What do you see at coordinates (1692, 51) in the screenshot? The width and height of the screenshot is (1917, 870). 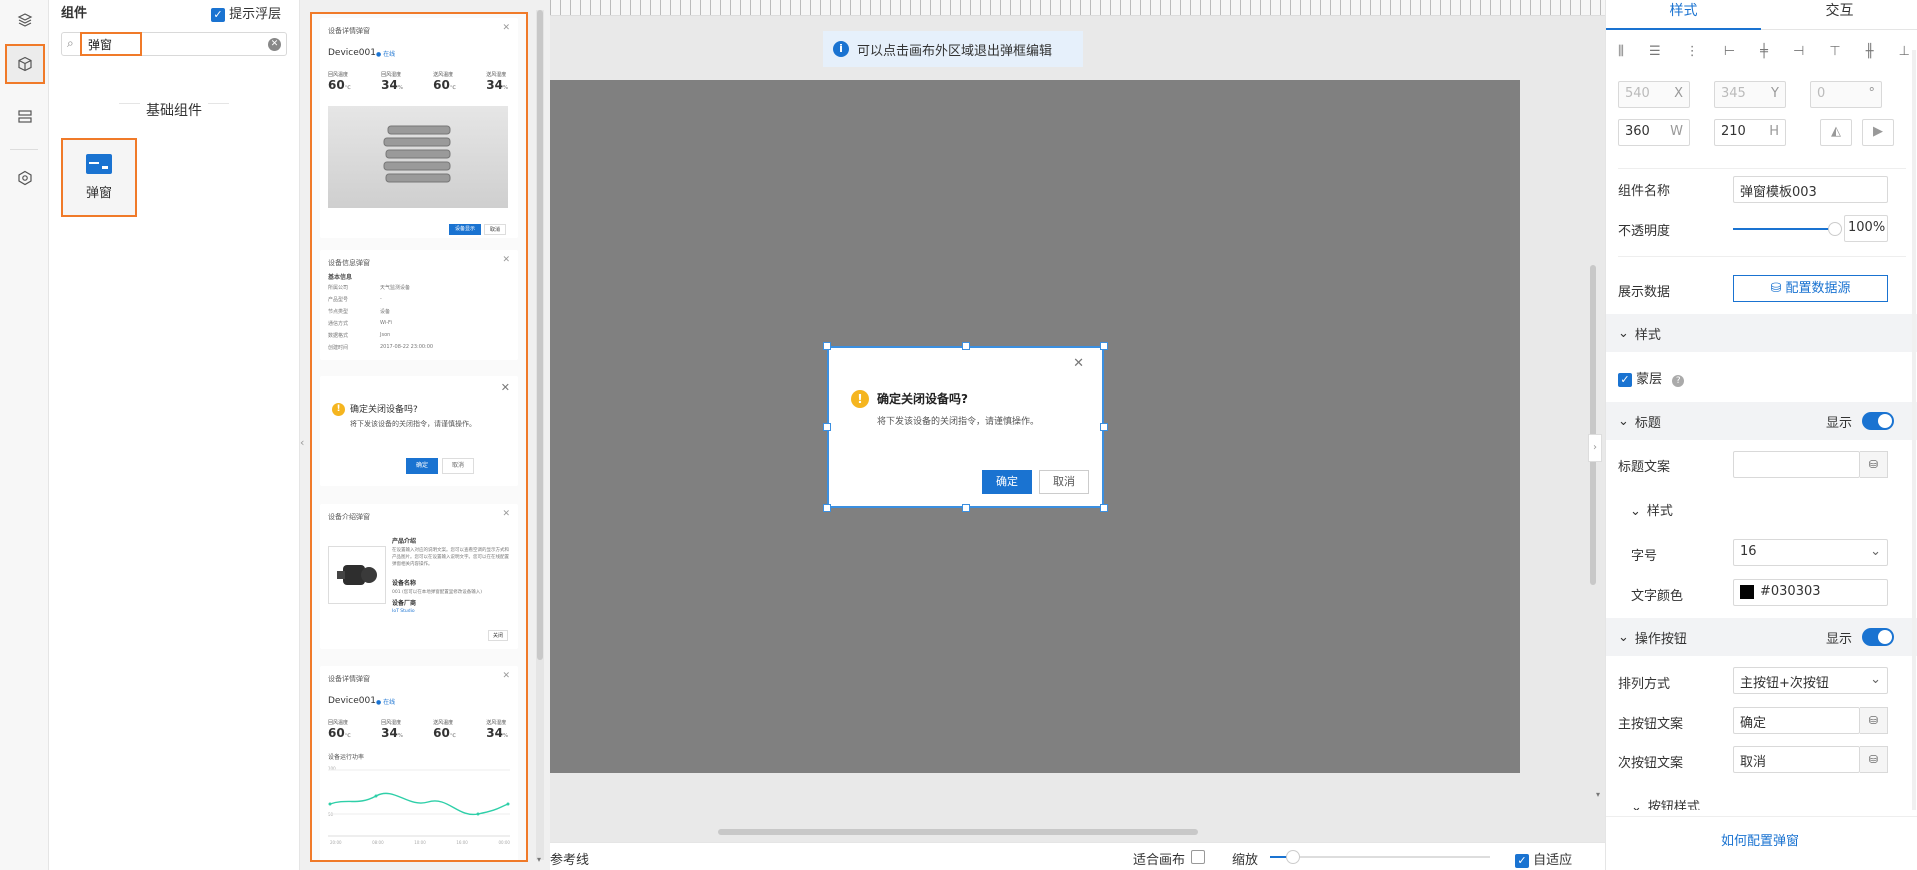 I see `more-icon: ⋮` at bounding box center [1692, 51].